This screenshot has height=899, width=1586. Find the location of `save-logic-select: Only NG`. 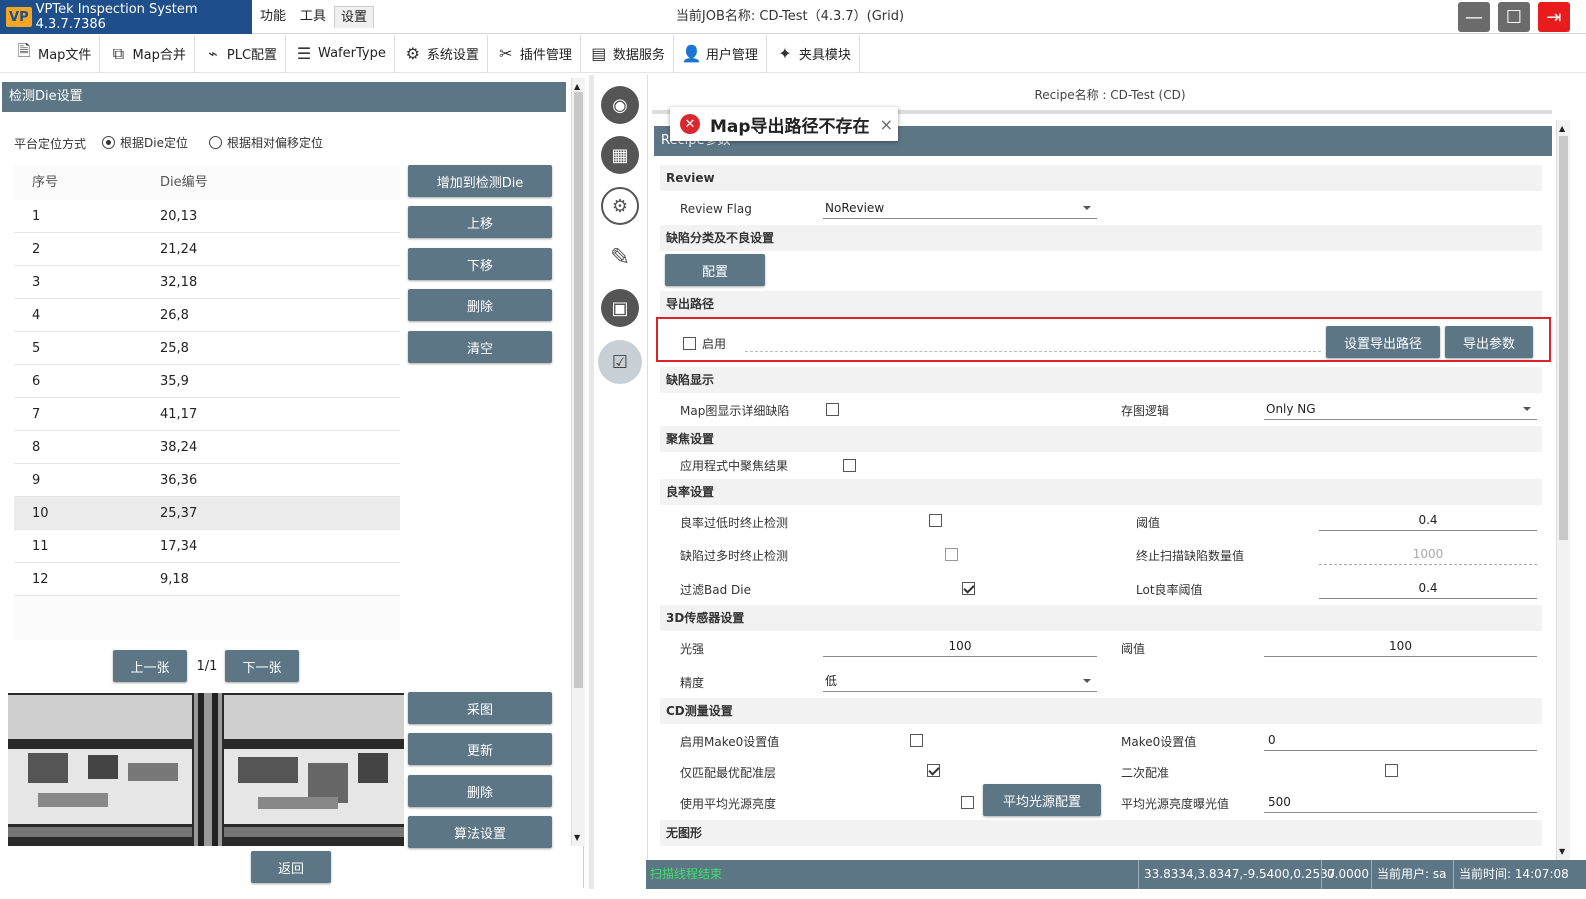

save-logic-select: Only NG is located at coordinates (1400, 409).